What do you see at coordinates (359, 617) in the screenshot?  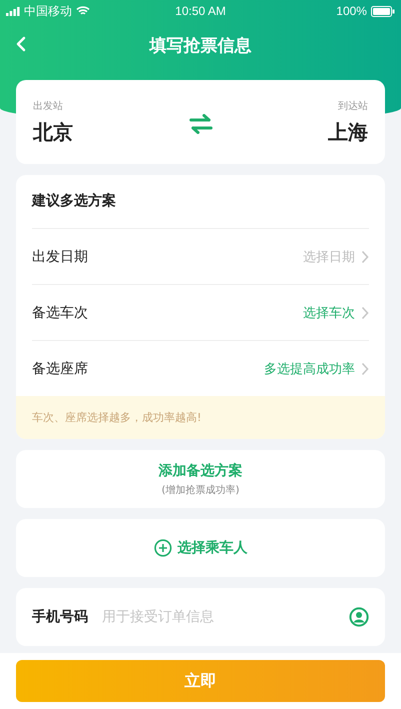 I see `contact-icon` at bounding box center [359, 617].